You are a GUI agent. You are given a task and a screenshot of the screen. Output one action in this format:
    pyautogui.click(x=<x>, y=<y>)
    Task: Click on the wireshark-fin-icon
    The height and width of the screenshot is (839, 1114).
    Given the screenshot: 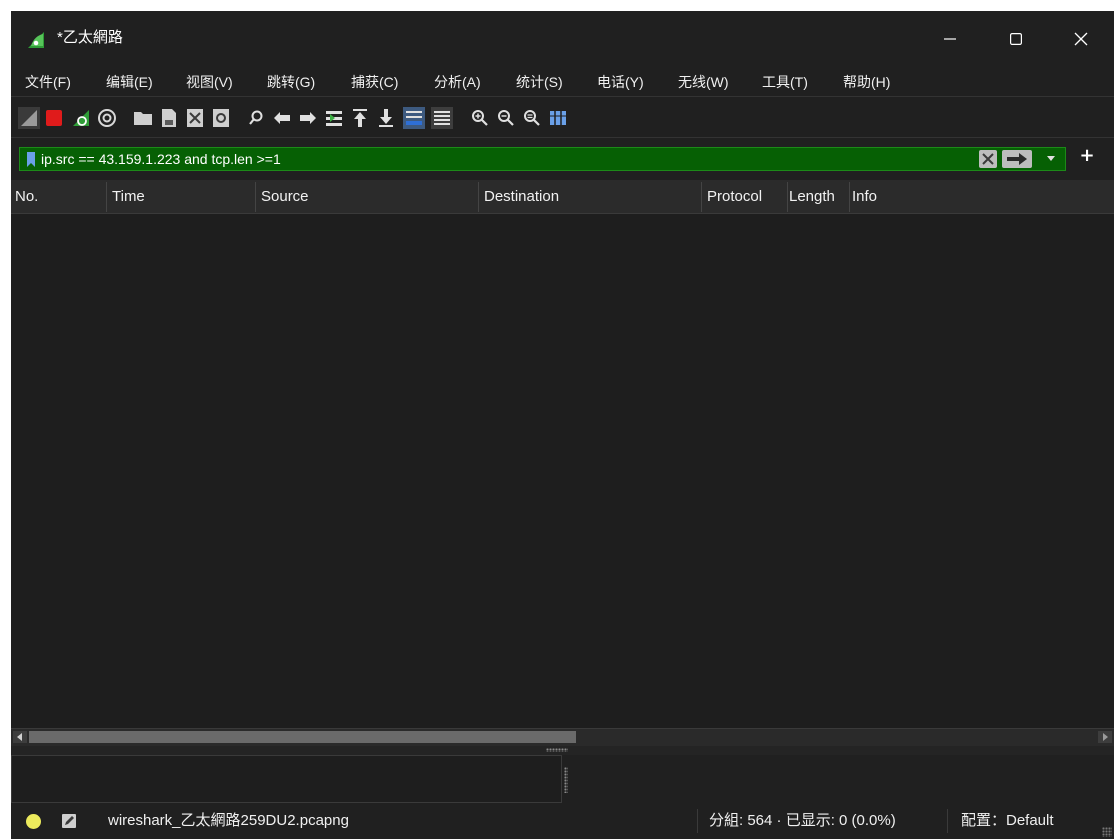 What is the action you would take?
    pyautogui.click(x=36, y=40)
    